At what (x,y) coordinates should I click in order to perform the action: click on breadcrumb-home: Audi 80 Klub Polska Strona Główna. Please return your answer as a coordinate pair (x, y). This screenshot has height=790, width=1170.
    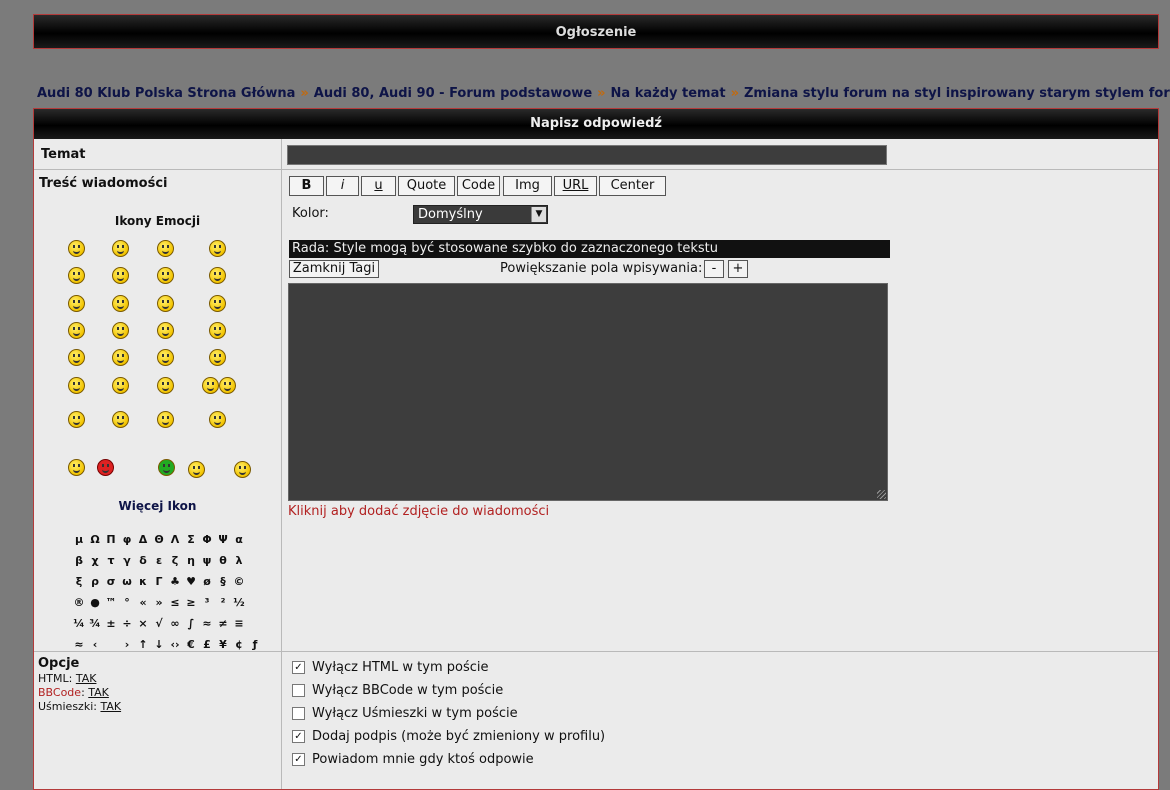
    Looking at the image, I should click on (166, 93).